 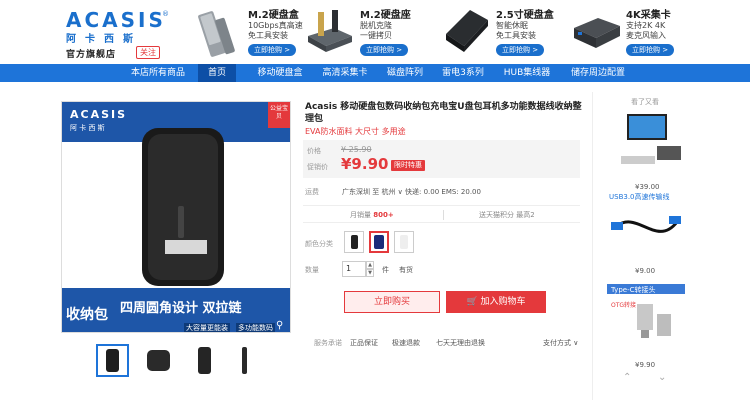 What do you see at coordinates (648, 15) in the screenshot?
I see `promo-title: 4K采集卡` at bounding box center [648, 15].